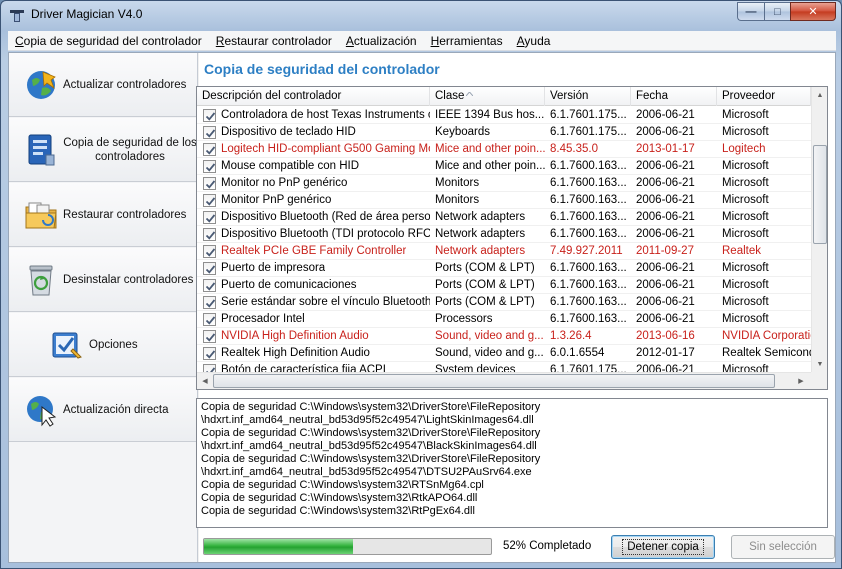  What do you see at coordinates (41, 85) in the screenshot?
I see `globe-update-icon` at bounding box center [41, 85].